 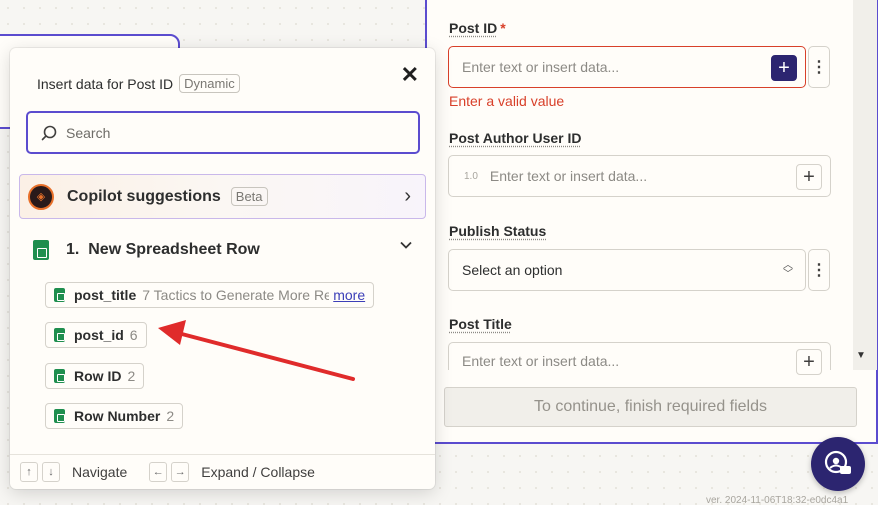 I want to click on help-button, so click(x=838, y=464).